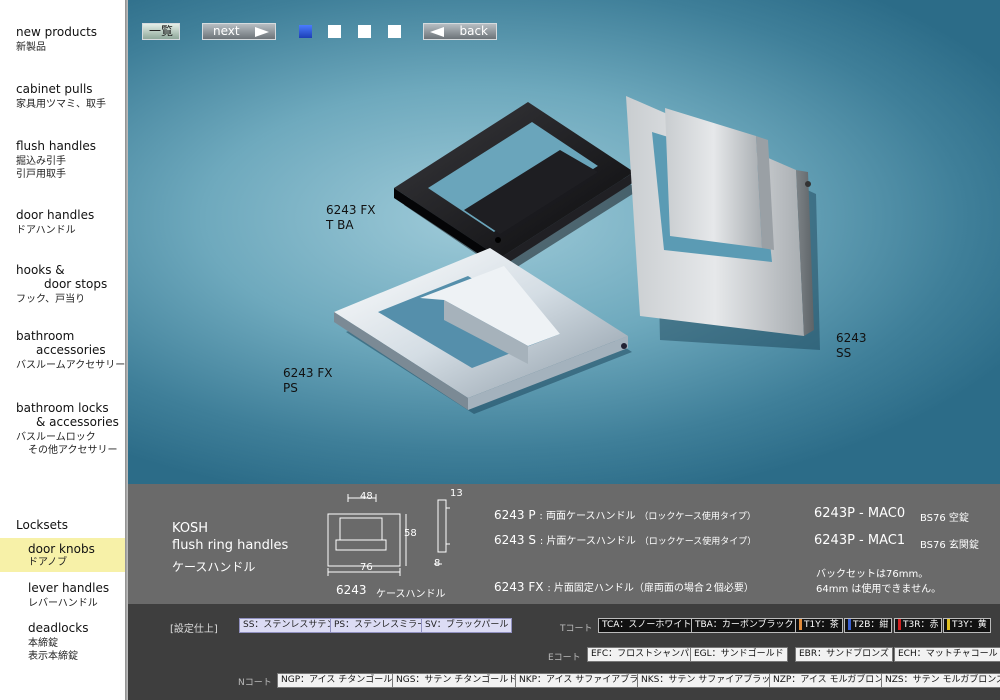  Describe the element at coordinates (410, 533) in the screenshot. I see `dim-height-58: 58` at that location.